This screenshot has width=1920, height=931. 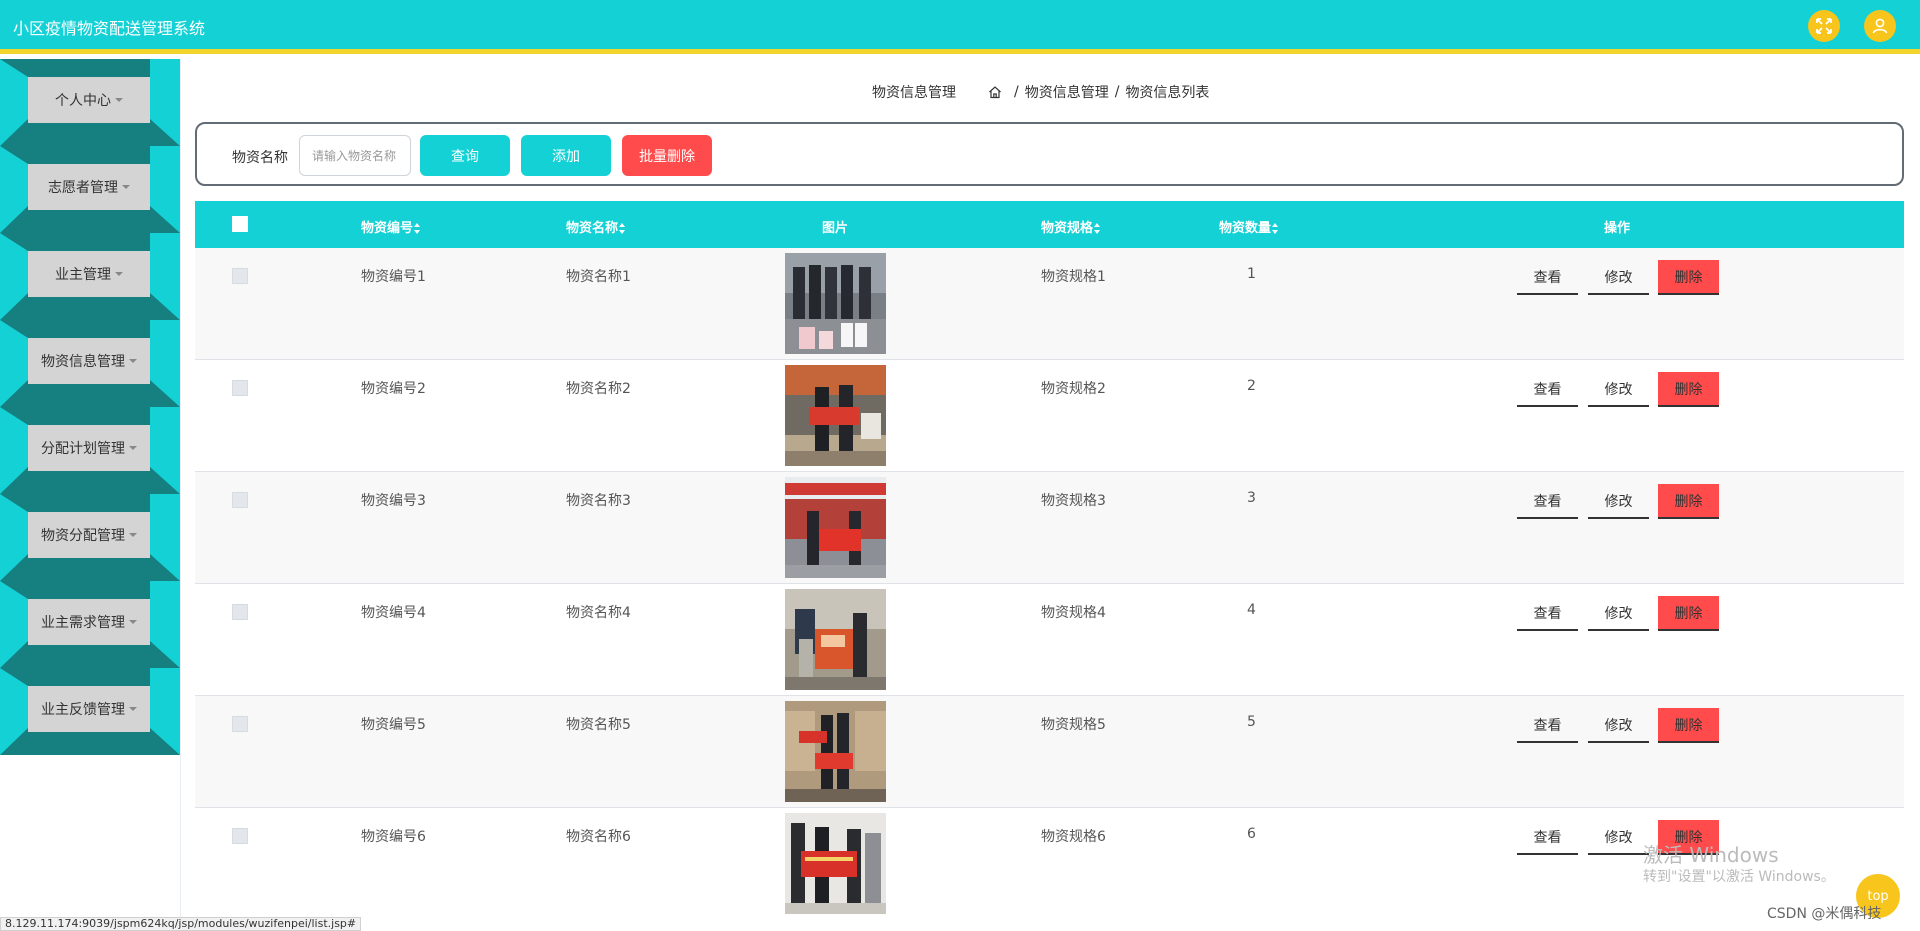 I want to click on add-button: 添加, so click(x=566, y=155).